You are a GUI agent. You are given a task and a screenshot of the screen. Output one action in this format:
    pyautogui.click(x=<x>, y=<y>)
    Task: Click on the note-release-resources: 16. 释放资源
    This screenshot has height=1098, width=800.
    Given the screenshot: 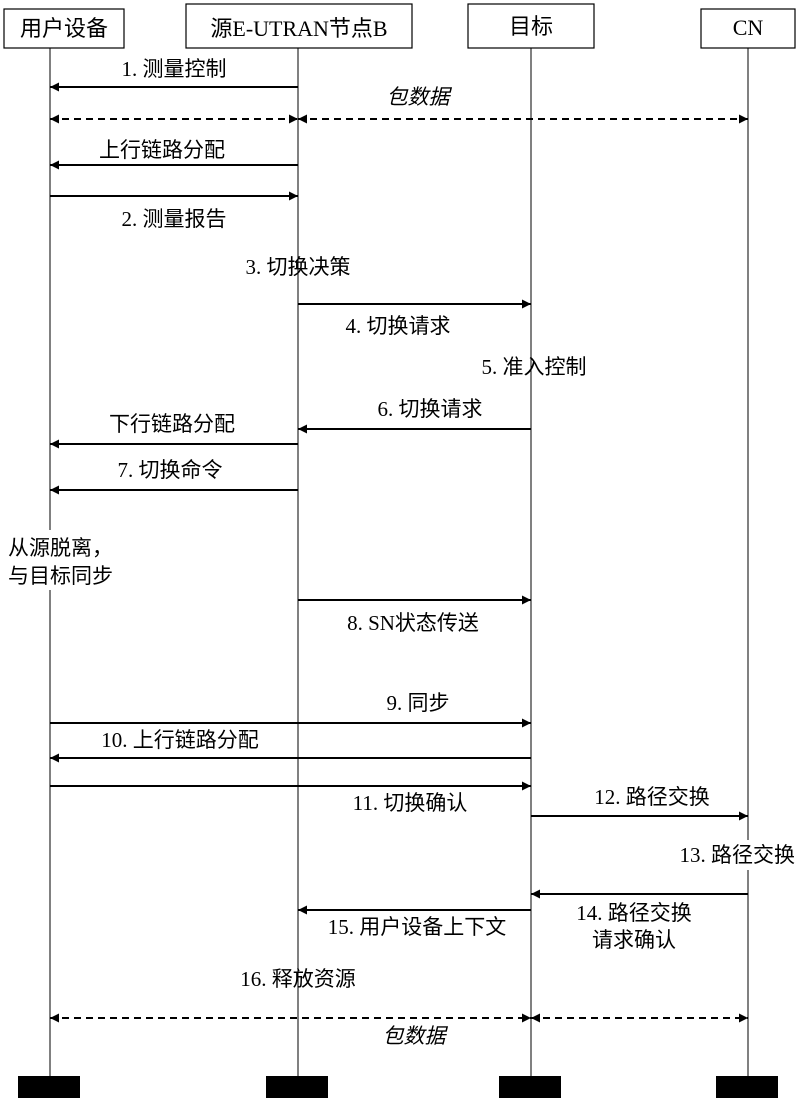 What is the action you would take?
    pyautogui.click(x=298, y=979)
    